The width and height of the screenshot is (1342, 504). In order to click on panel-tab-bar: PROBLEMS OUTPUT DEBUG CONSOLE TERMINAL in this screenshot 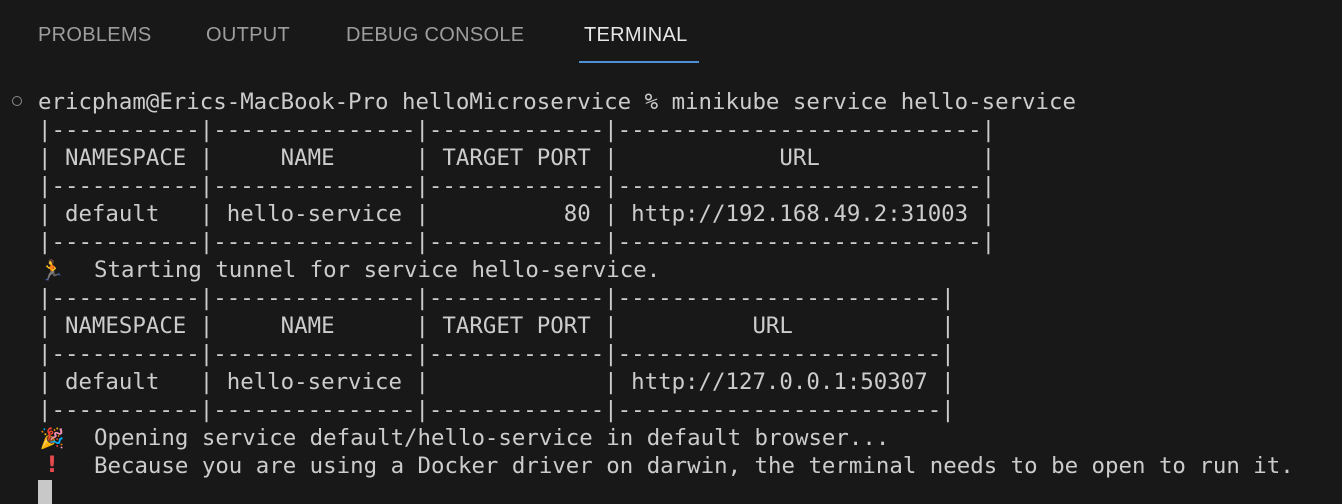, I will do `click(671, 34)`.